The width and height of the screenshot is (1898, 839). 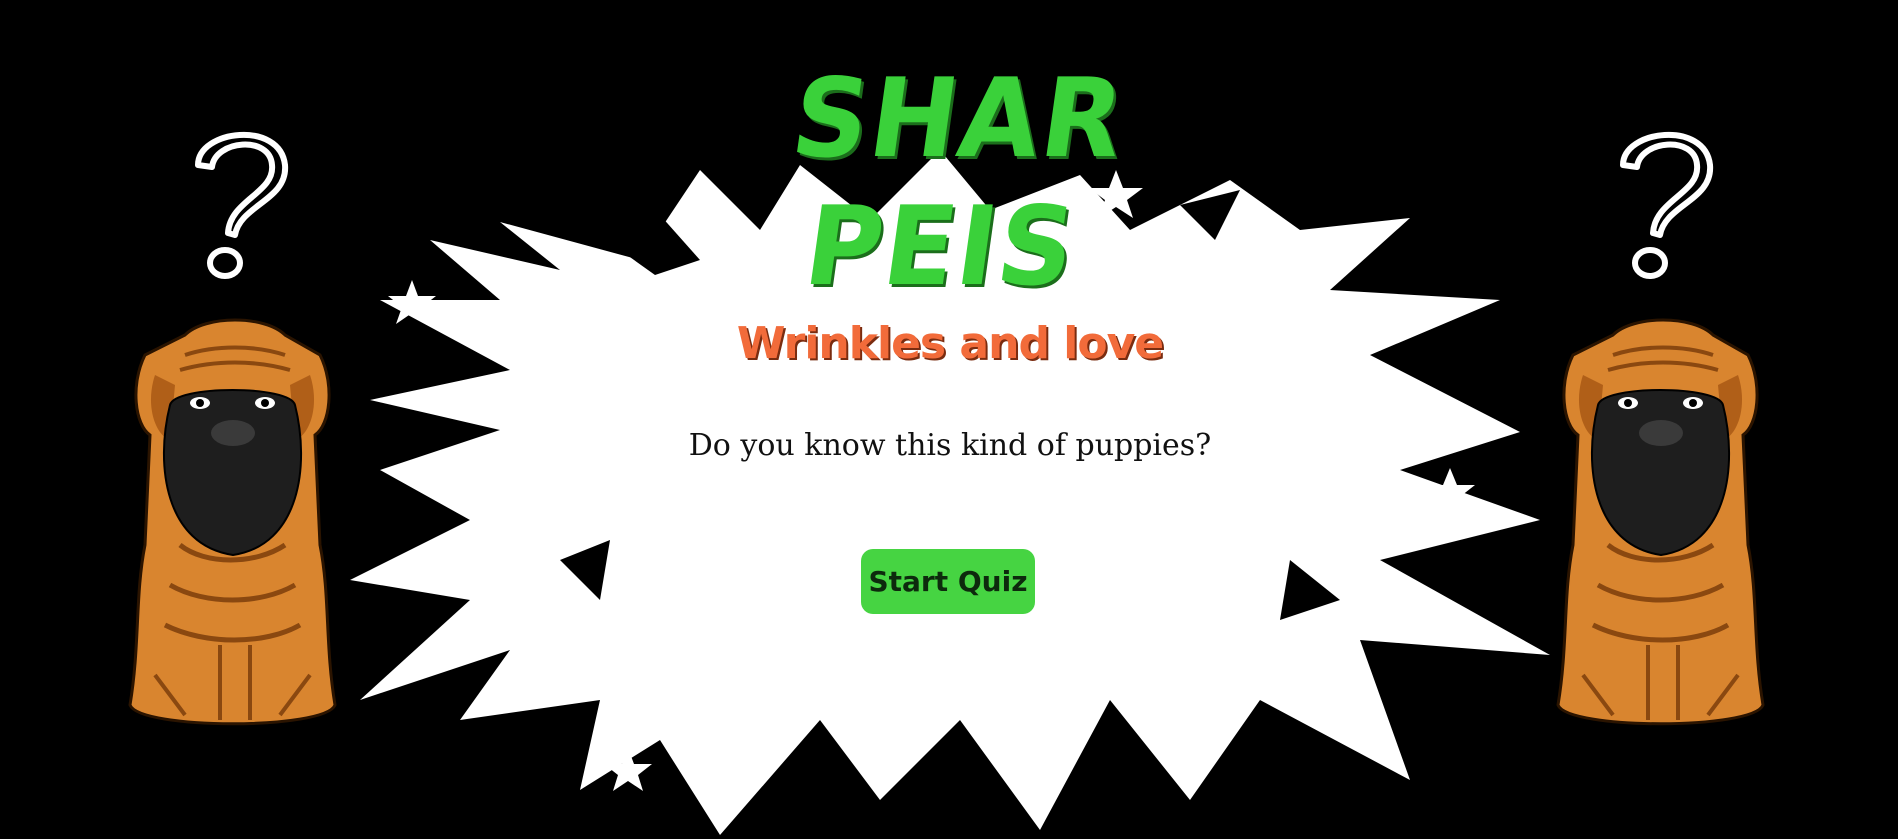 I want to click on hero-subtitle: Wrinkles and love, so click(x=950, y=343).